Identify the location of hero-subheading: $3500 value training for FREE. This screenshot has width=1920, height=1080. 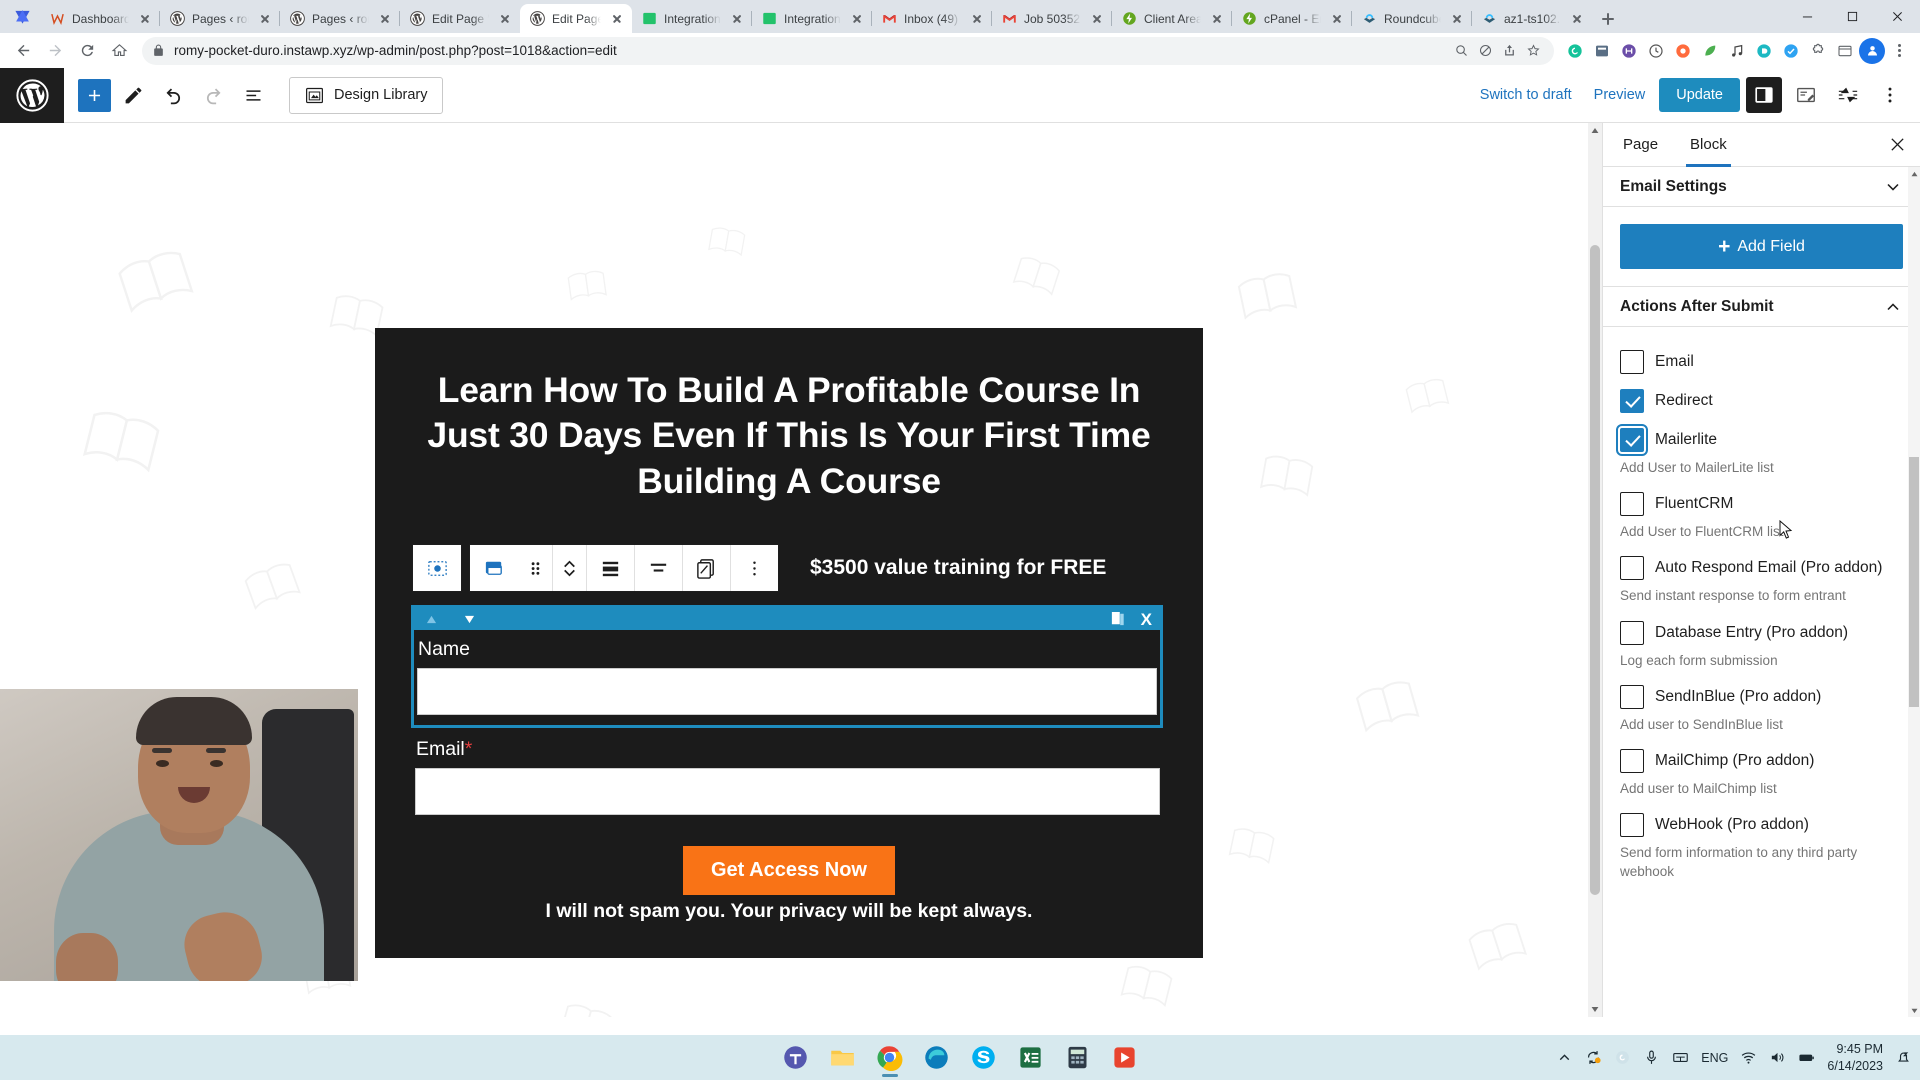
(1010, 568).